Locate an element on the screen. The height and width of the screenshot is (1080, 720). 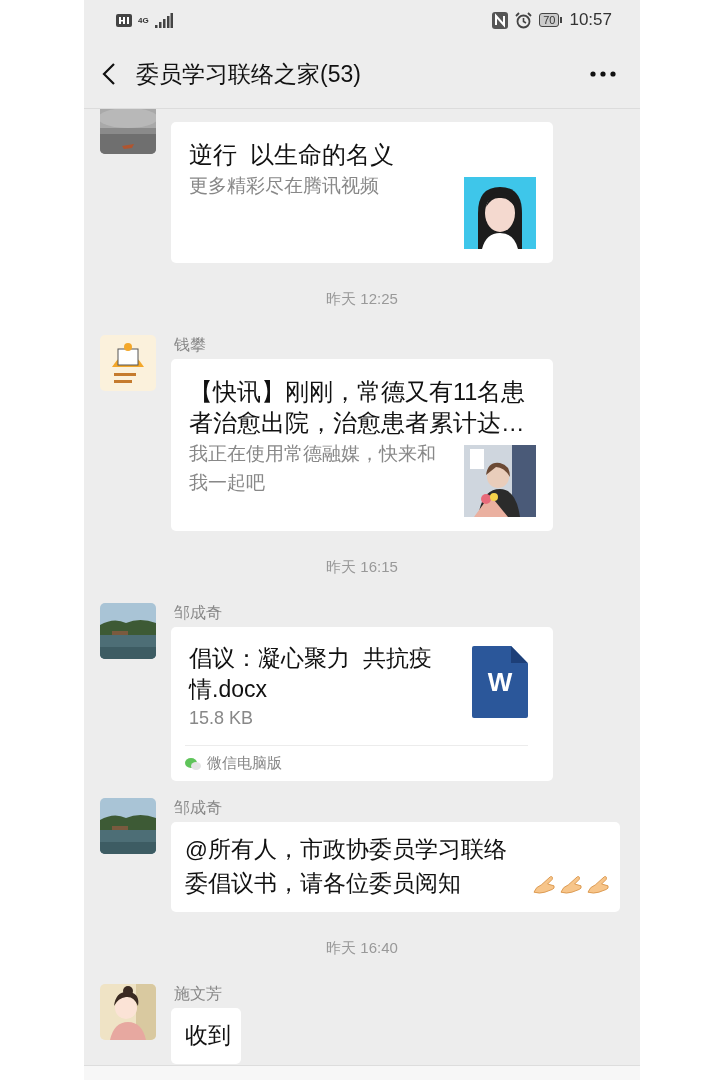
document-icon: W is located at coordinates (500, 682).